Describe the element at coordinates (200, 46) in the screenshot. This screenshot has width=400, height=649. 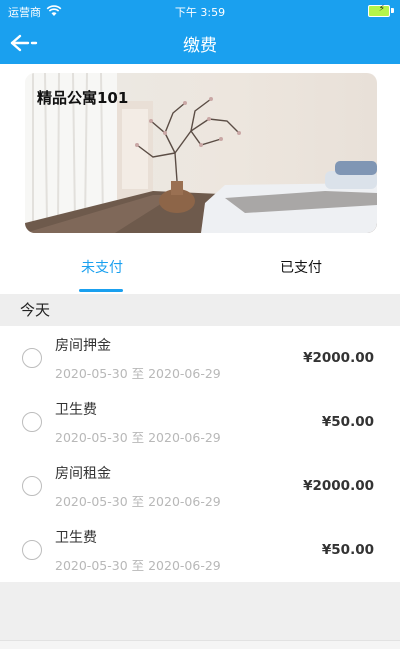
I see `page-title: 缴费` at that location.